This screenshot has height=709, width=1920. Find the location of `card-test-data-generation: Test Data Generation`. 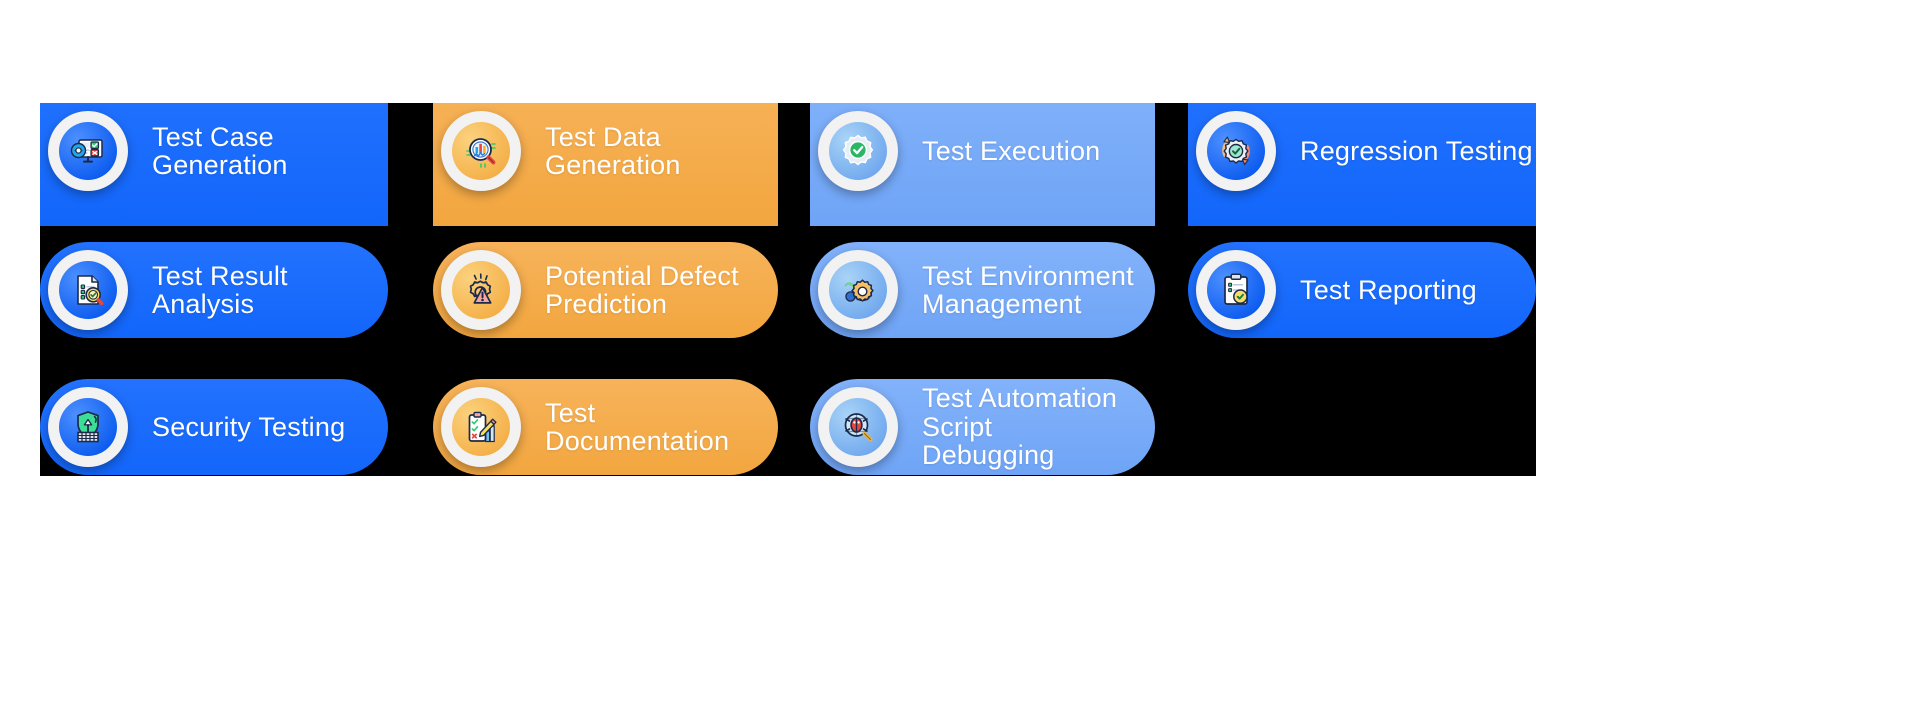

card-test-data-generation: Test Data Generation is located at coordinates (605, 164).